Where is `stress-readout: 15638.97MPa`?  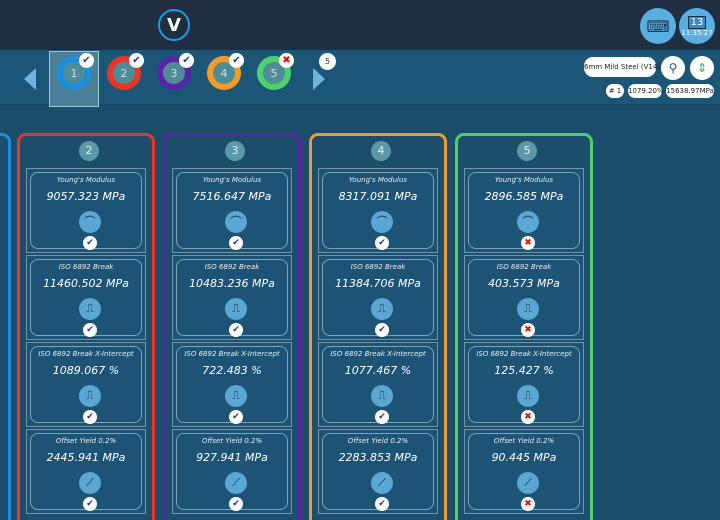 stress-readout: 15638.97MPa is located at coordinates (690, 91).